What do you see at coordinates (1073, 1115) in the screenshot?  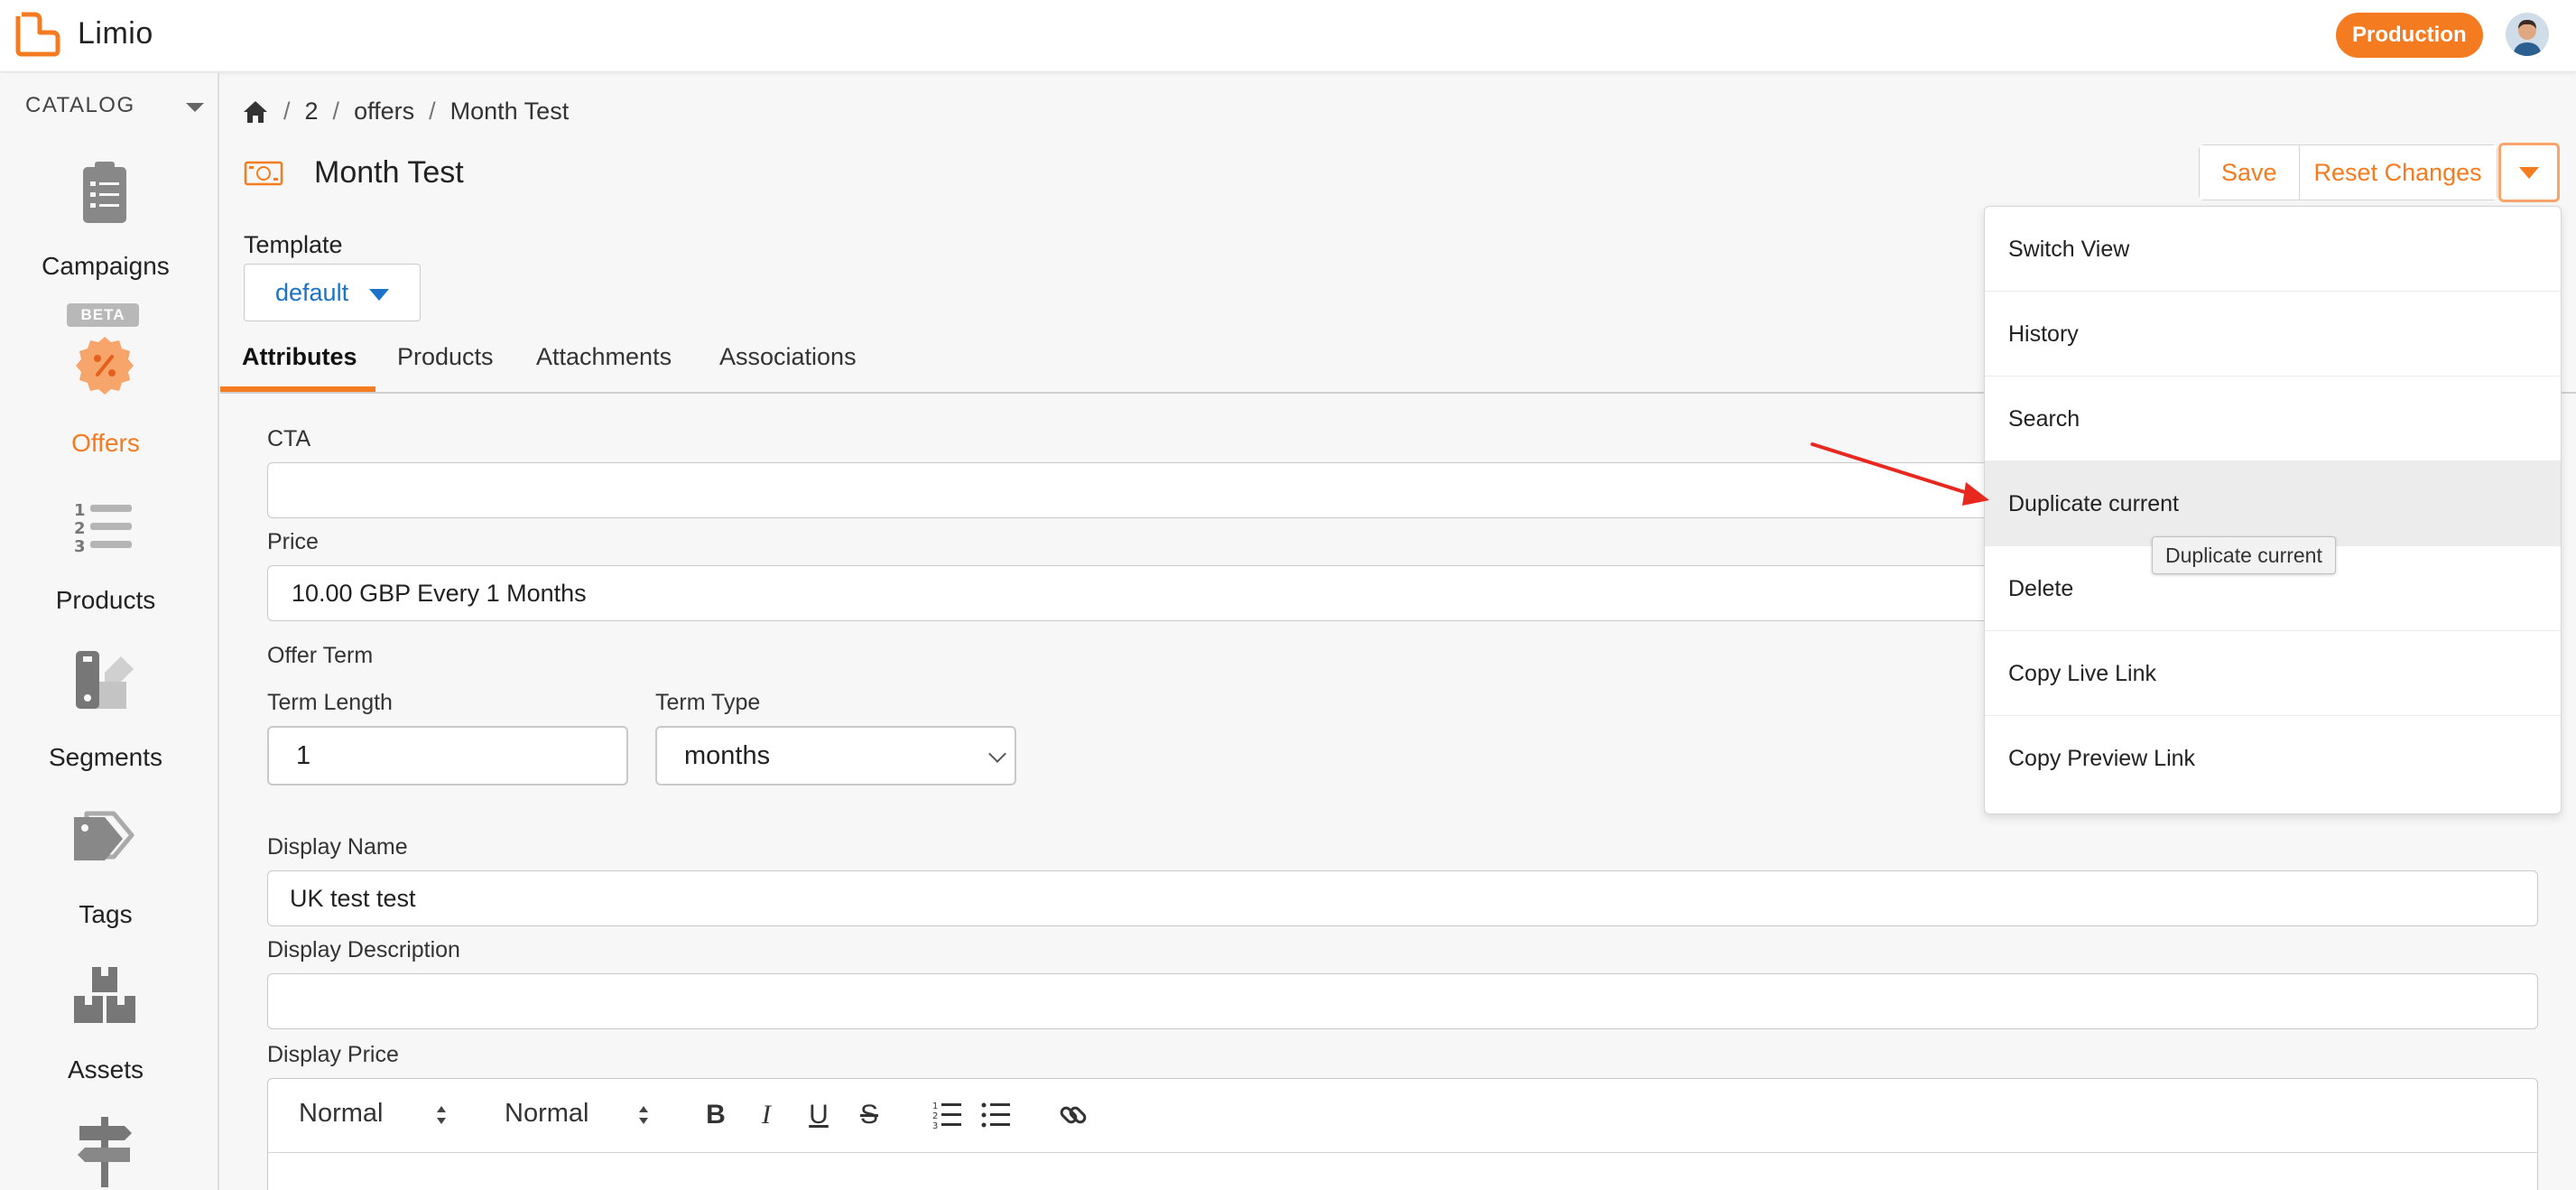 I see `link-icon` at bounding box center [1073, 1115].